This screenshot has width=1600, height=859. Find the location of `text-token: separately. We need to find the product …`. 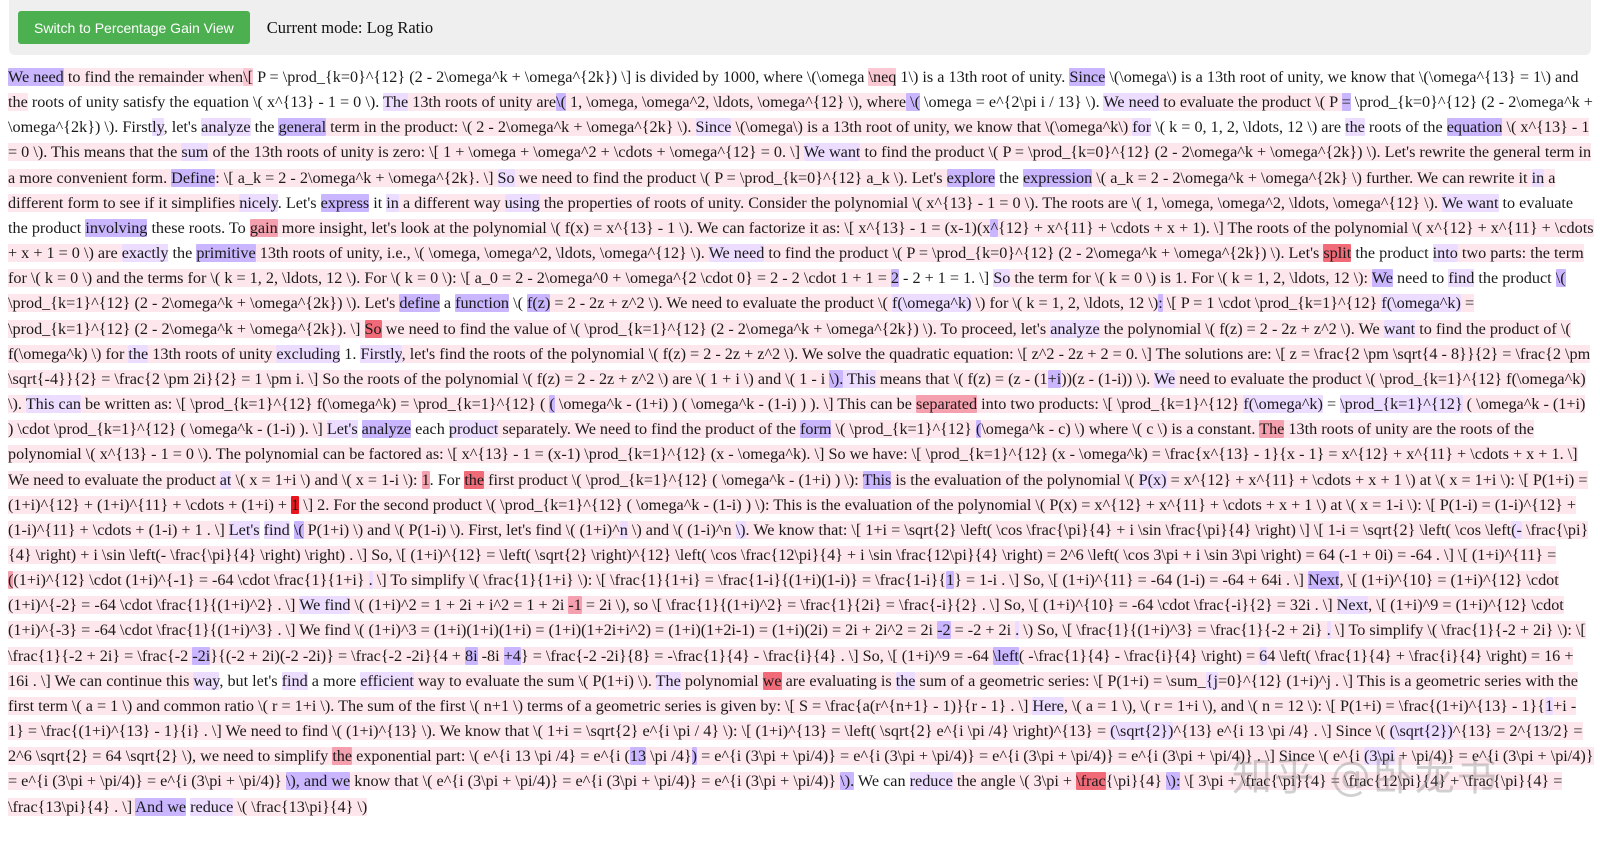

text-token: separately. We need to find the product … is located at coordinates (649, 429).